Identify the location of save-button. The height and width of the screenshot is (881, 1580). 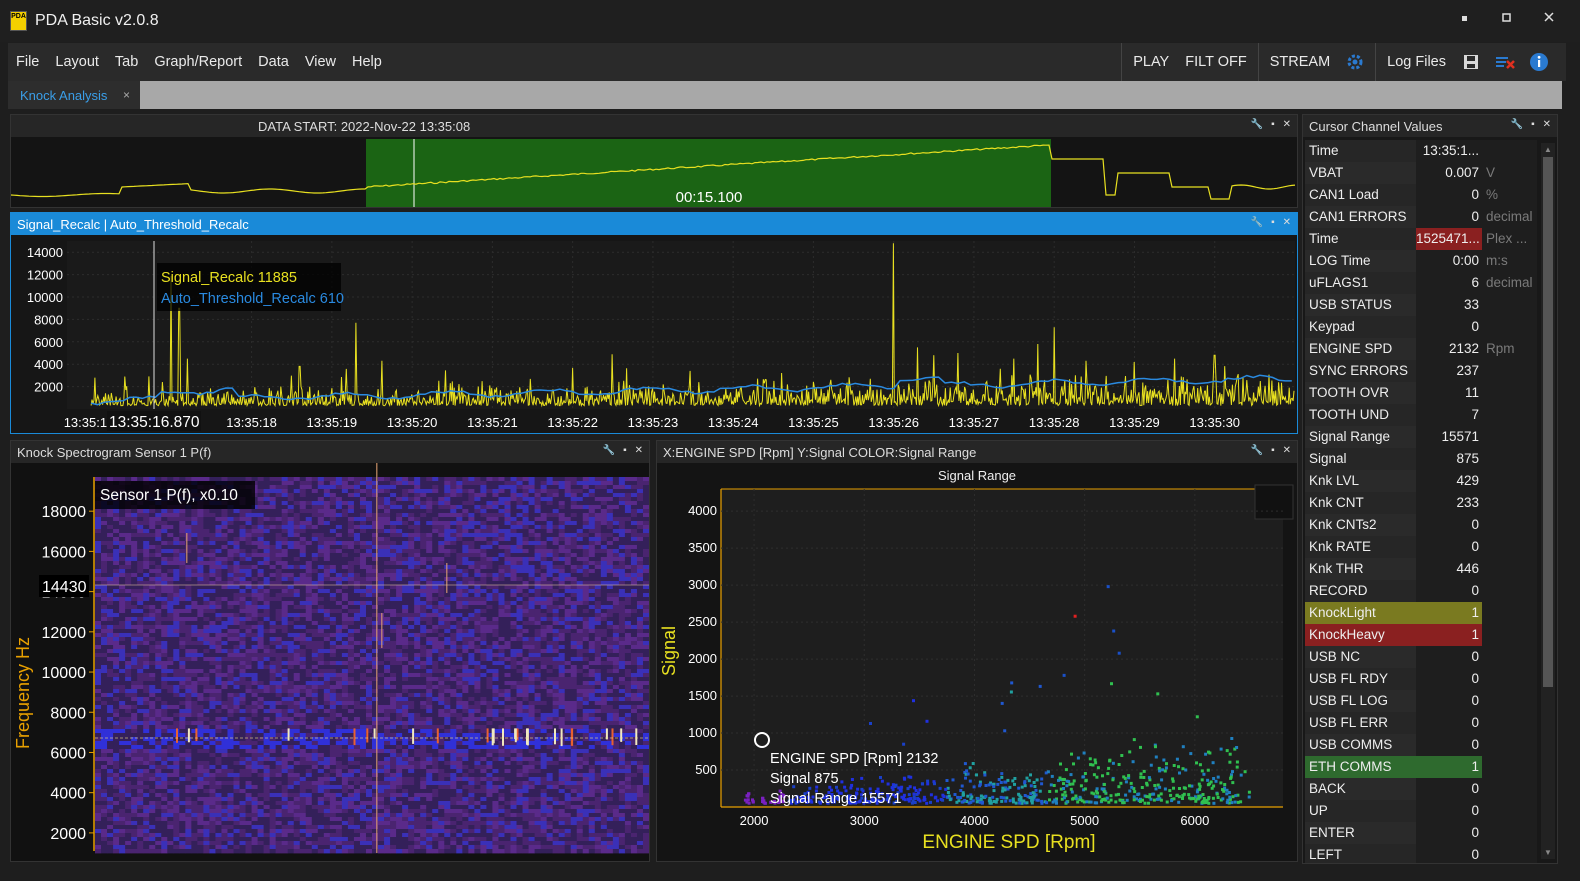
(1471, 62).